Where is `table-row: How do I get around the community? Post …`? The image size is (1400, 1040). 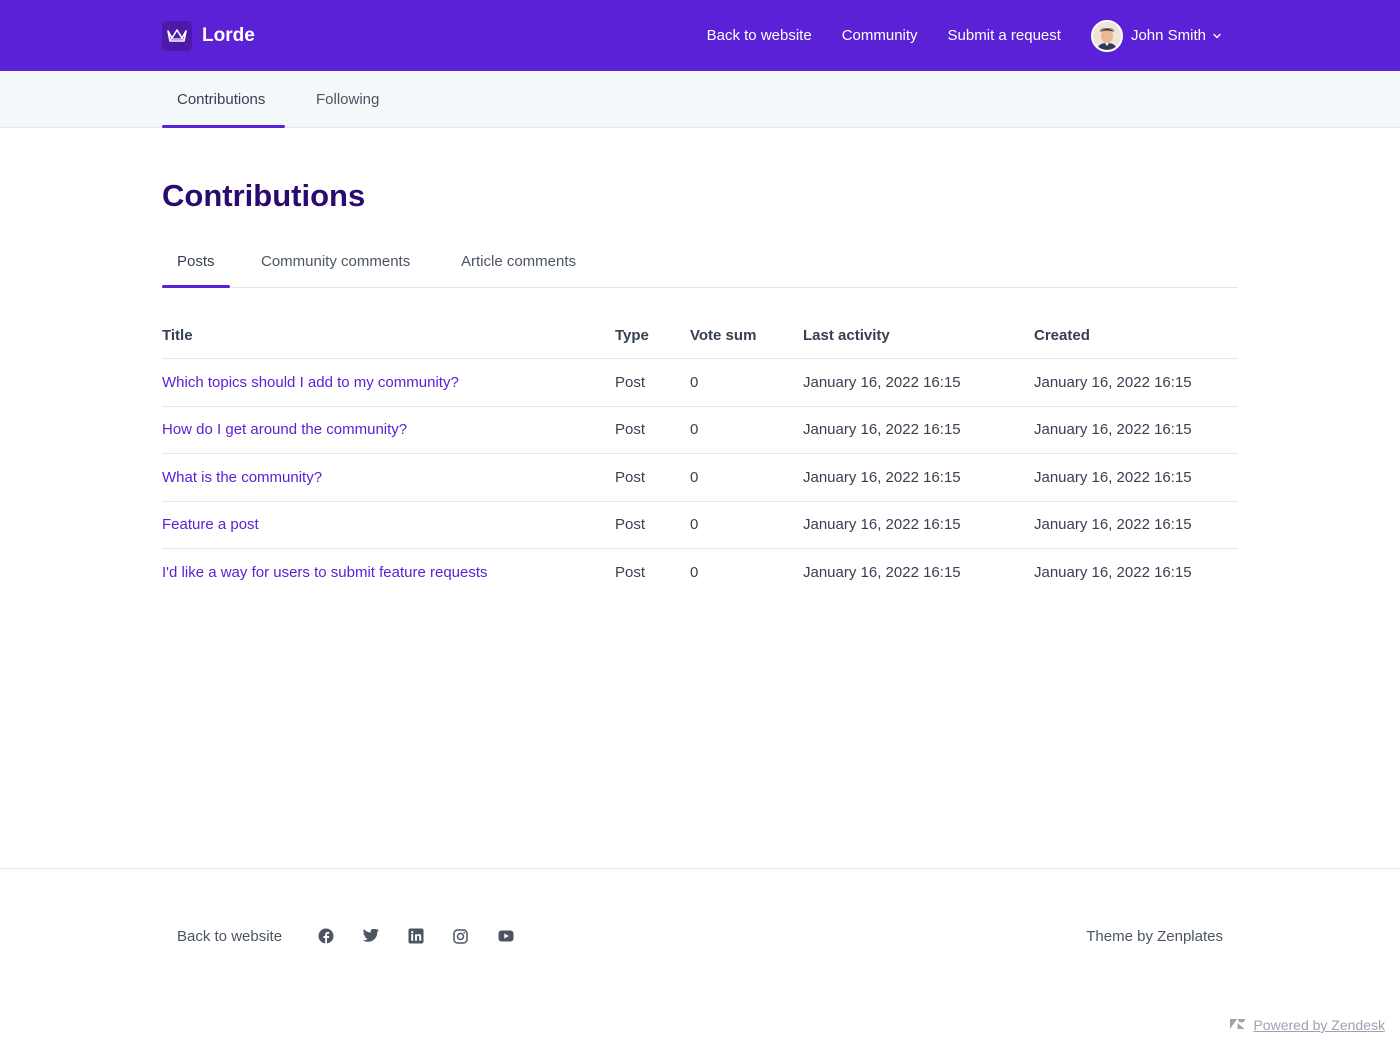 table-row: How do I get around the community? Post … is located at coordinates (700, 430).